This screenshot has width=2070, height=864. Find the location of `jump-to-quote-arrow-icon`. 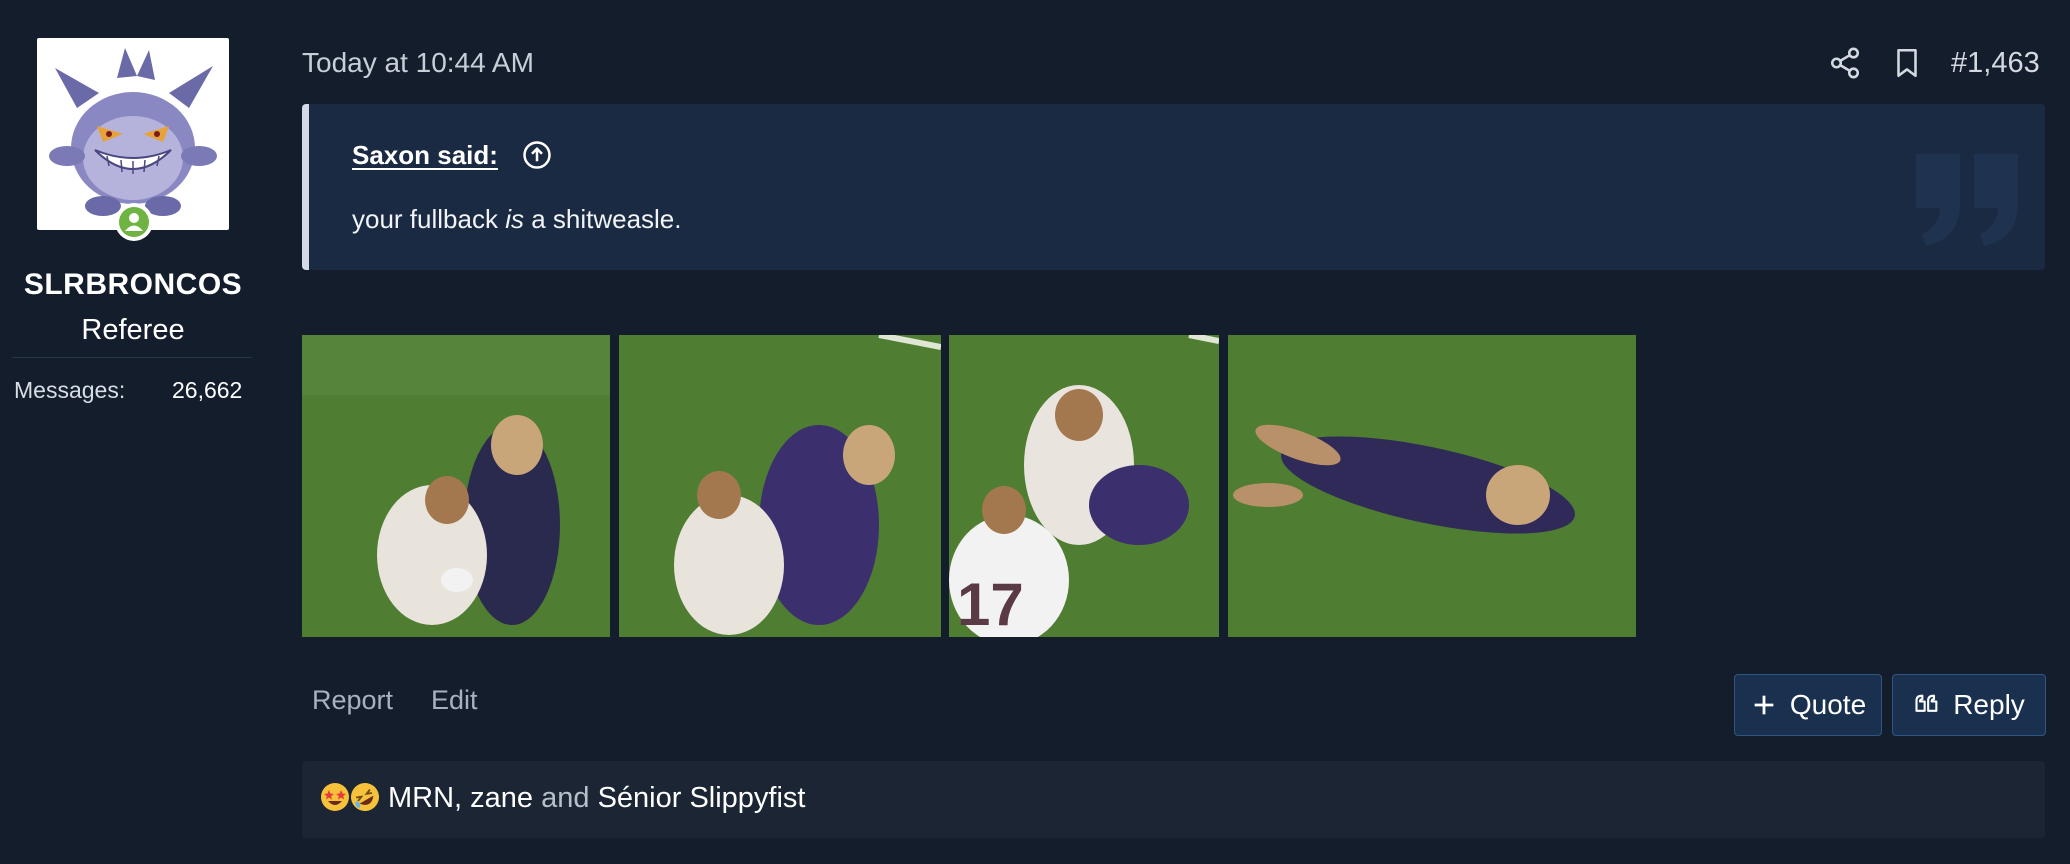

jump-to-quote-arrow-icon is located at coordinates (537, 155).